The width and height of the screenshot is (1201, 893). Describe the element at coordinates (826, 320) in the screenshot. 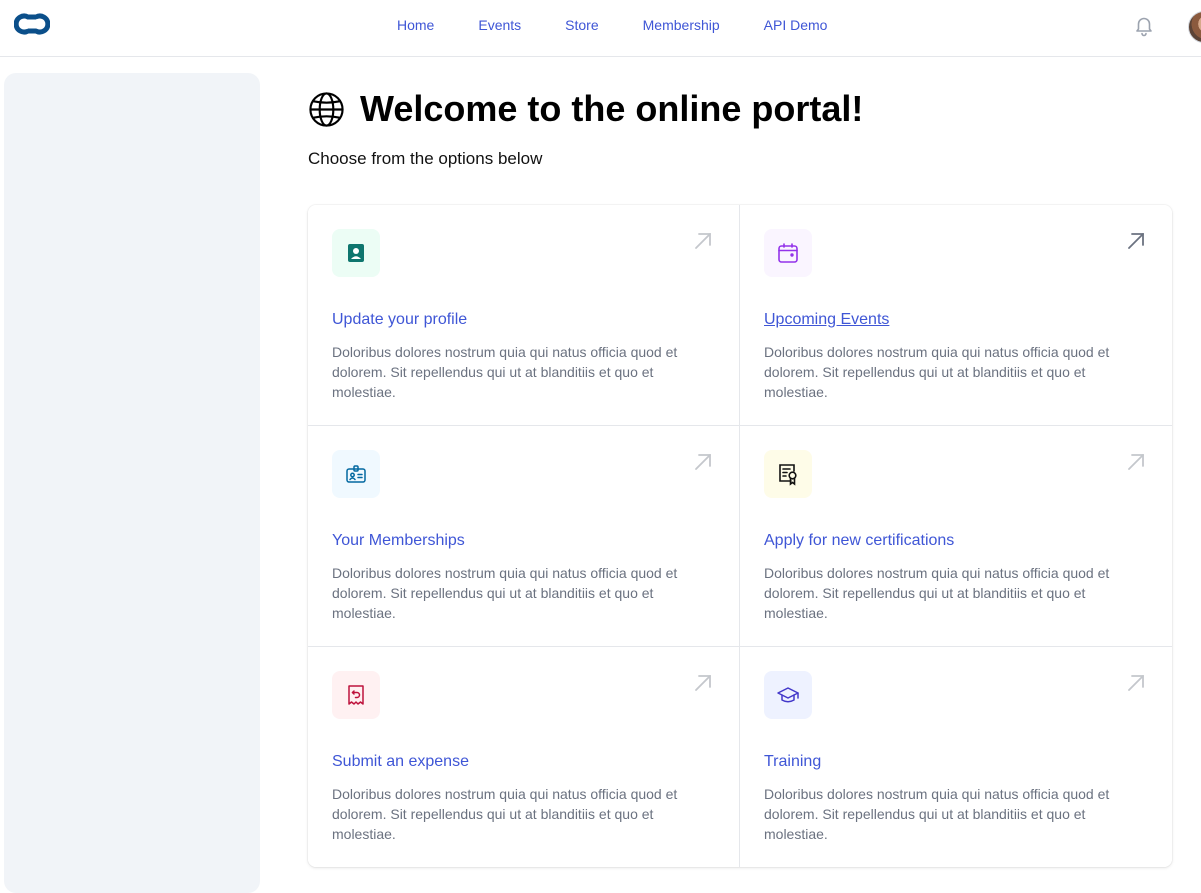

I see `card-title-link: Upcoming Events` at that location.